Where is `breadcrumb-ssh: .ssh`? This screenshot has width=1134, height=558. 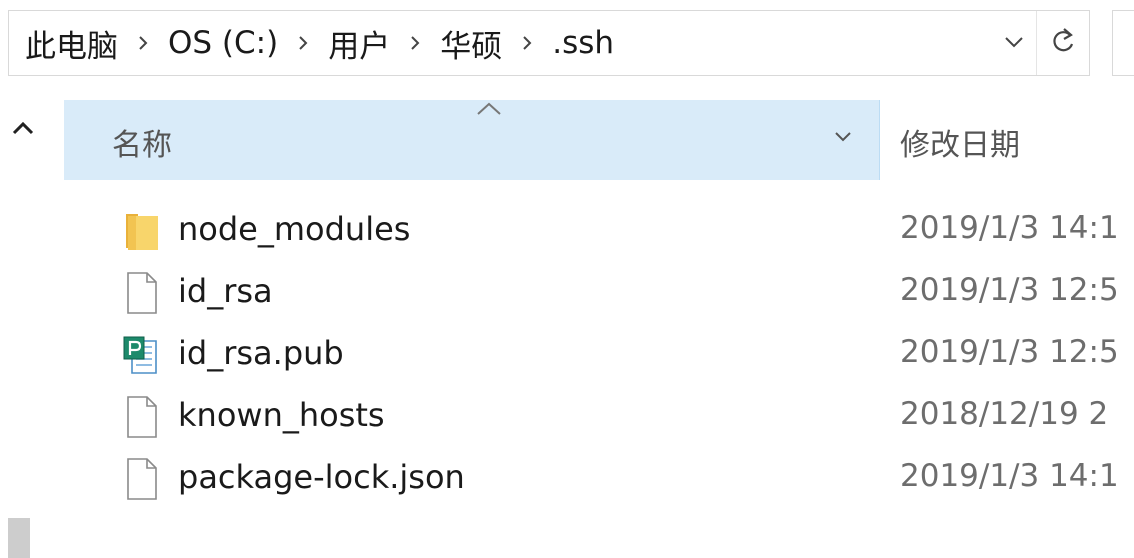
breadcrumb-ssh: .ssh is located at coordinates (583, 43).